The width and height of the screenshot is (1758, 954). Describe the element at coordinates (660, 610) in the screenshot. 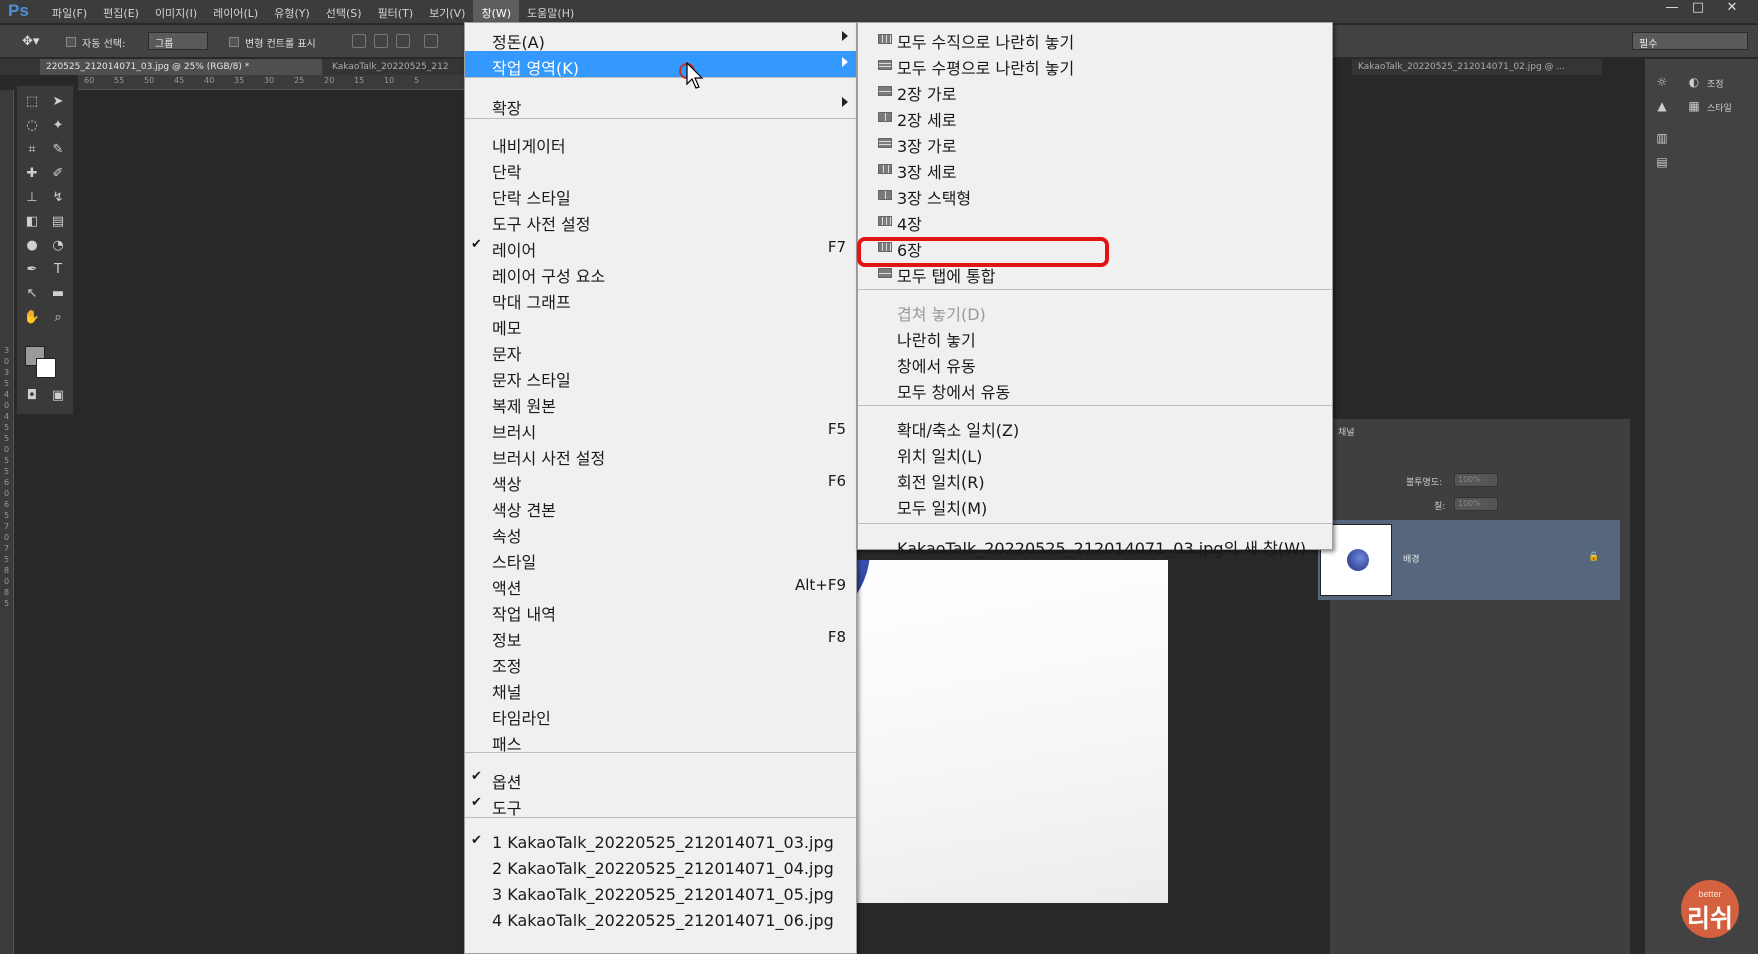

I see `window-menu-item: 작업 내역` at that location.